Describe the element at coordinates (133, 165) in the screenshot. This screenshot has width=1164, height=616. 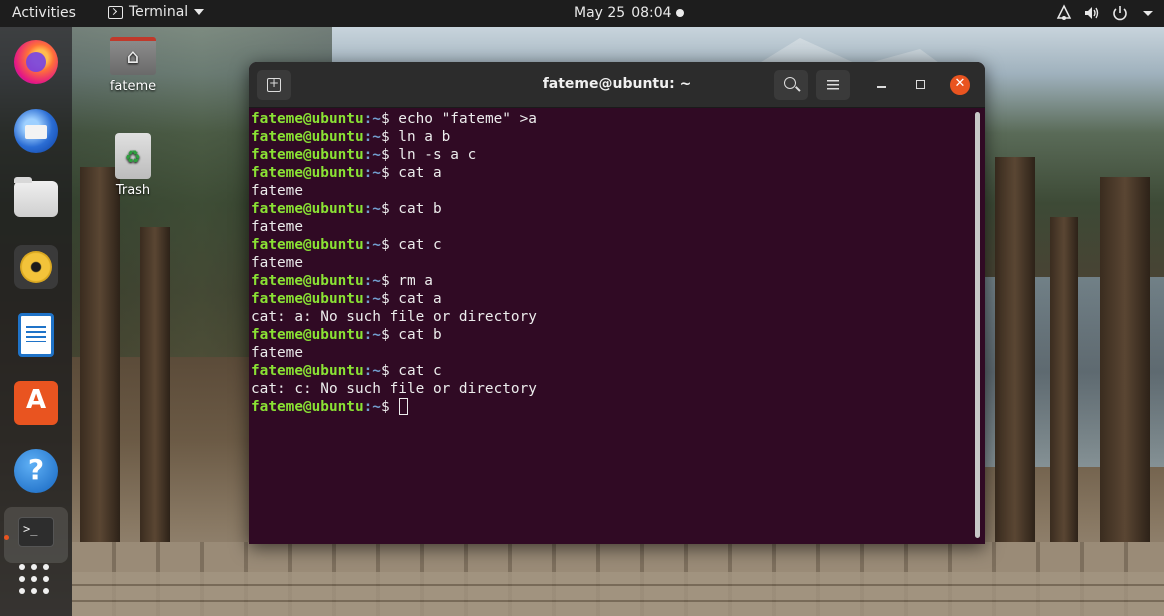
I see `desktop-trash: Trash` at that location.